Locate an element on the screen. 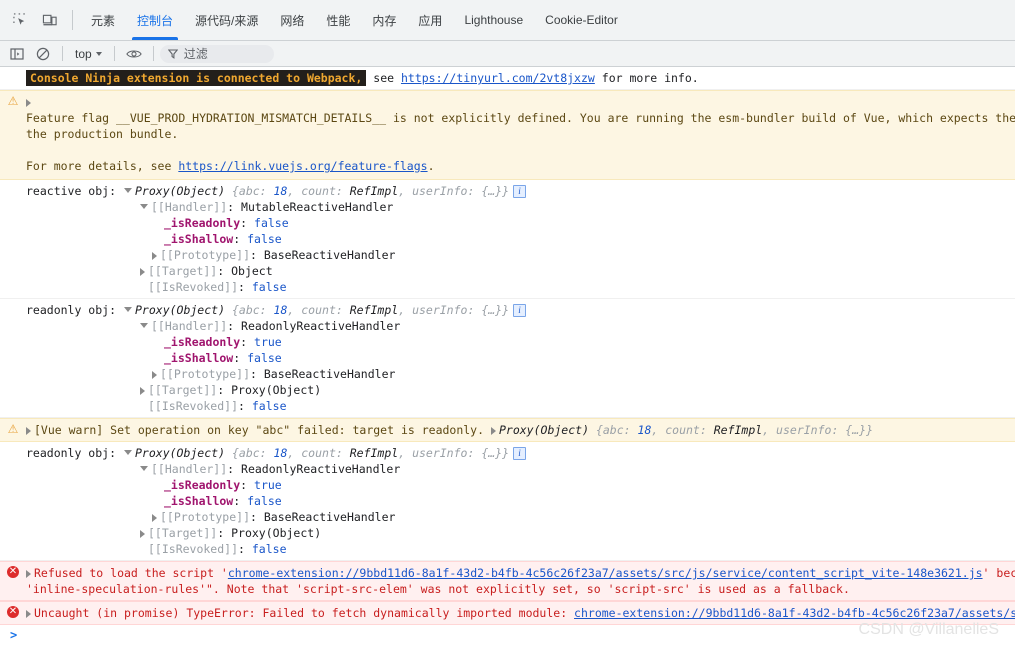  filter-input: 过滤 is located at coordinates (216, 53).